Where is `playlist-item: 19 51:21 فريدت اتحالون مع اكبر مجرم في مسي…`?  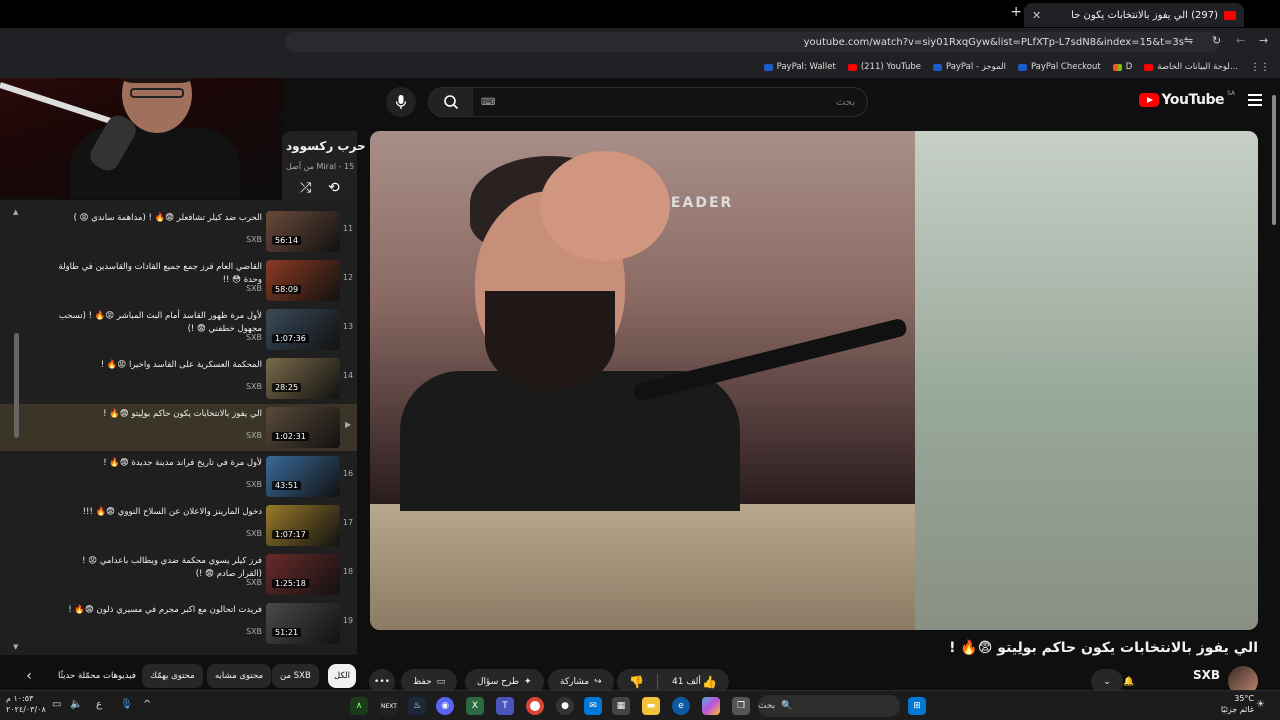 playlist-item: 19 51:21 فريدت اتحالون مع اكبر مجرم في مسي… is located at coordinates (178, 623).